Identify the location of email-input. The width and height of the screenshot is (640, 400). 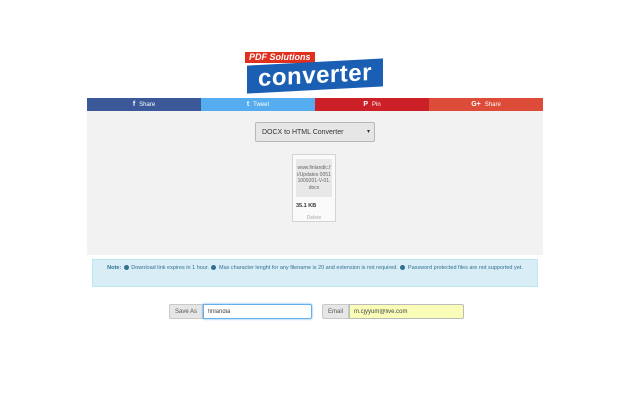
(407, 311).